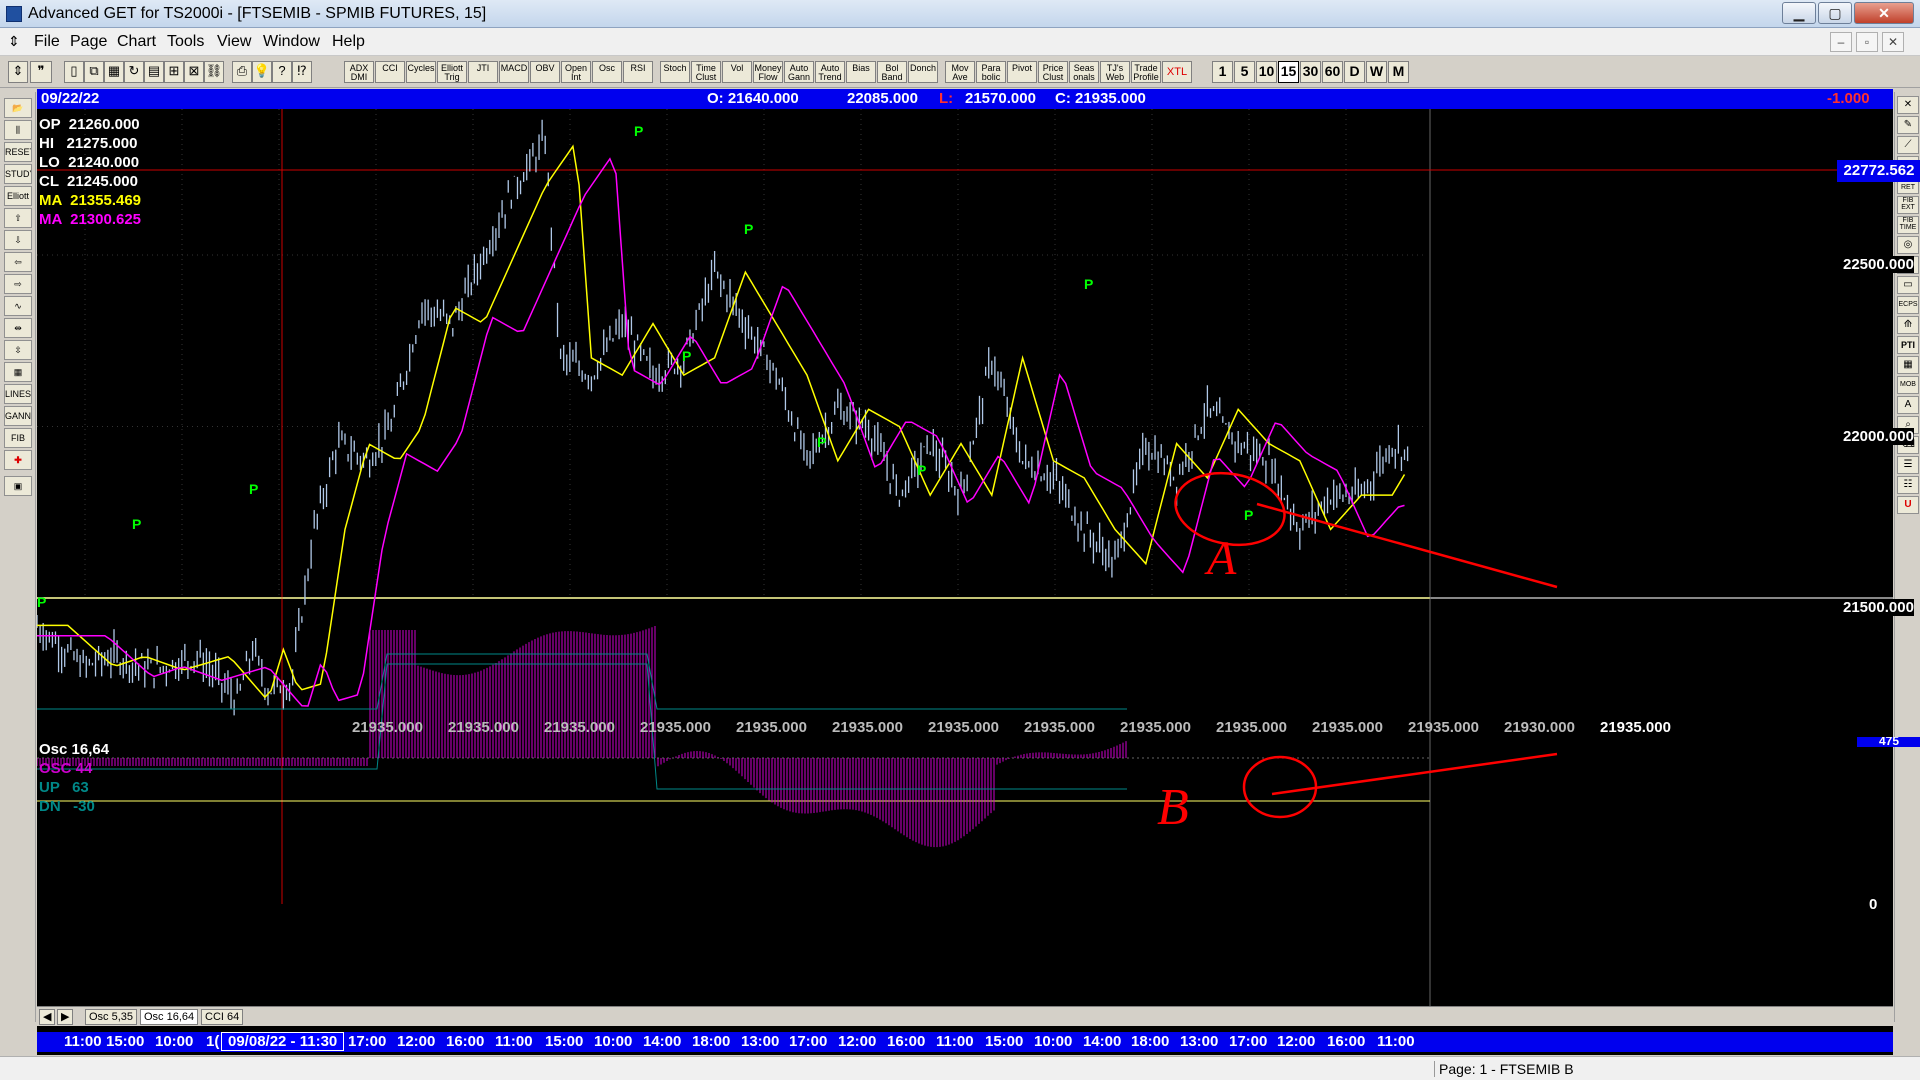 Image resolution: width=1920 pixels, height=1080 pixels. What do you see at coordinates (1398, 72) in the screenshot?
I see `interval-button-m: M` at bounding box center [1398, 72].